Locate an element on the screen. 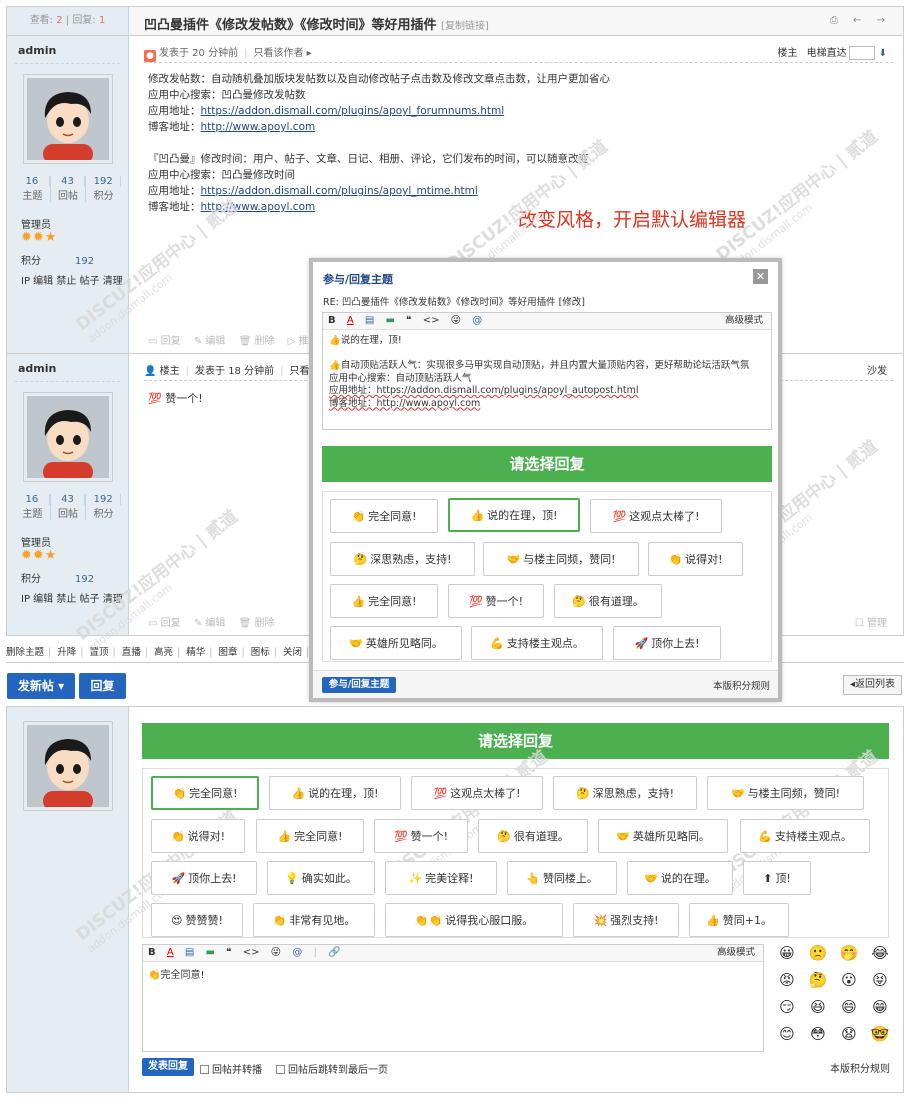 The height and width of the screenshot is (1099, 910). modal-quick-reply-button: 🤔 深思熟虑，支持! is located at coordinates (402, 559).